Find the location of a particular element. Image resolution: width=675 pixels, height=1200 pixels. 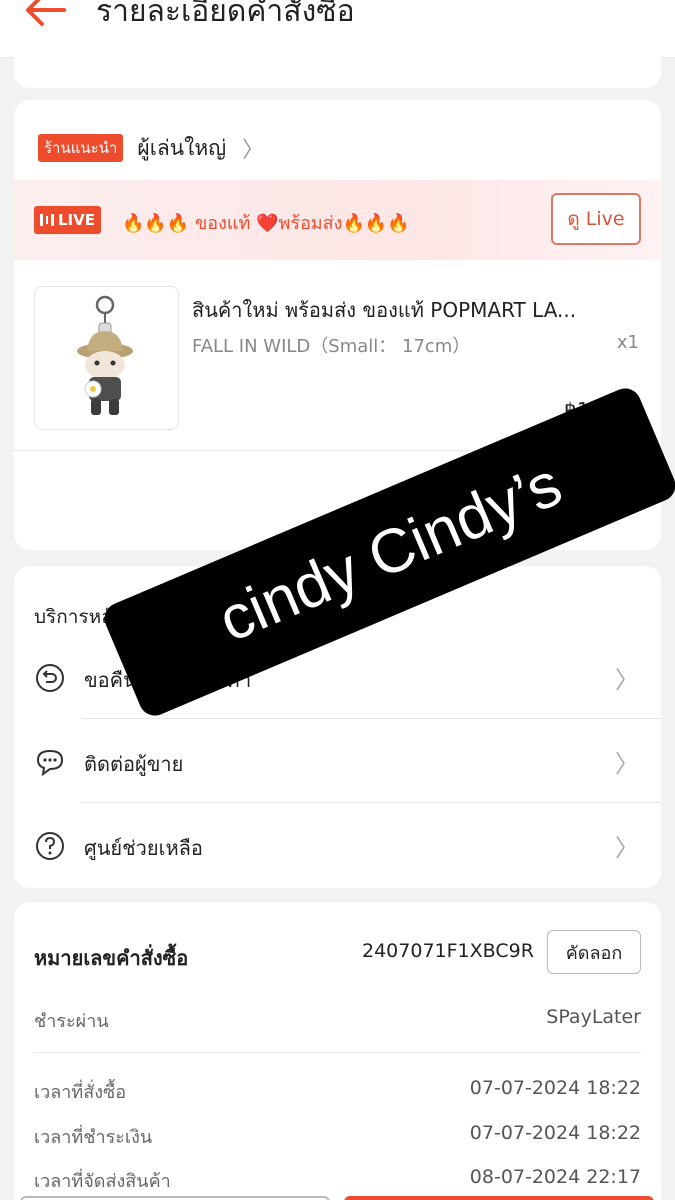

live-title: 🔥🔥🔥 ของแท้ ❤️พร้อมส่ง🔥🔥🔥 is located at coordinates (266, 223).